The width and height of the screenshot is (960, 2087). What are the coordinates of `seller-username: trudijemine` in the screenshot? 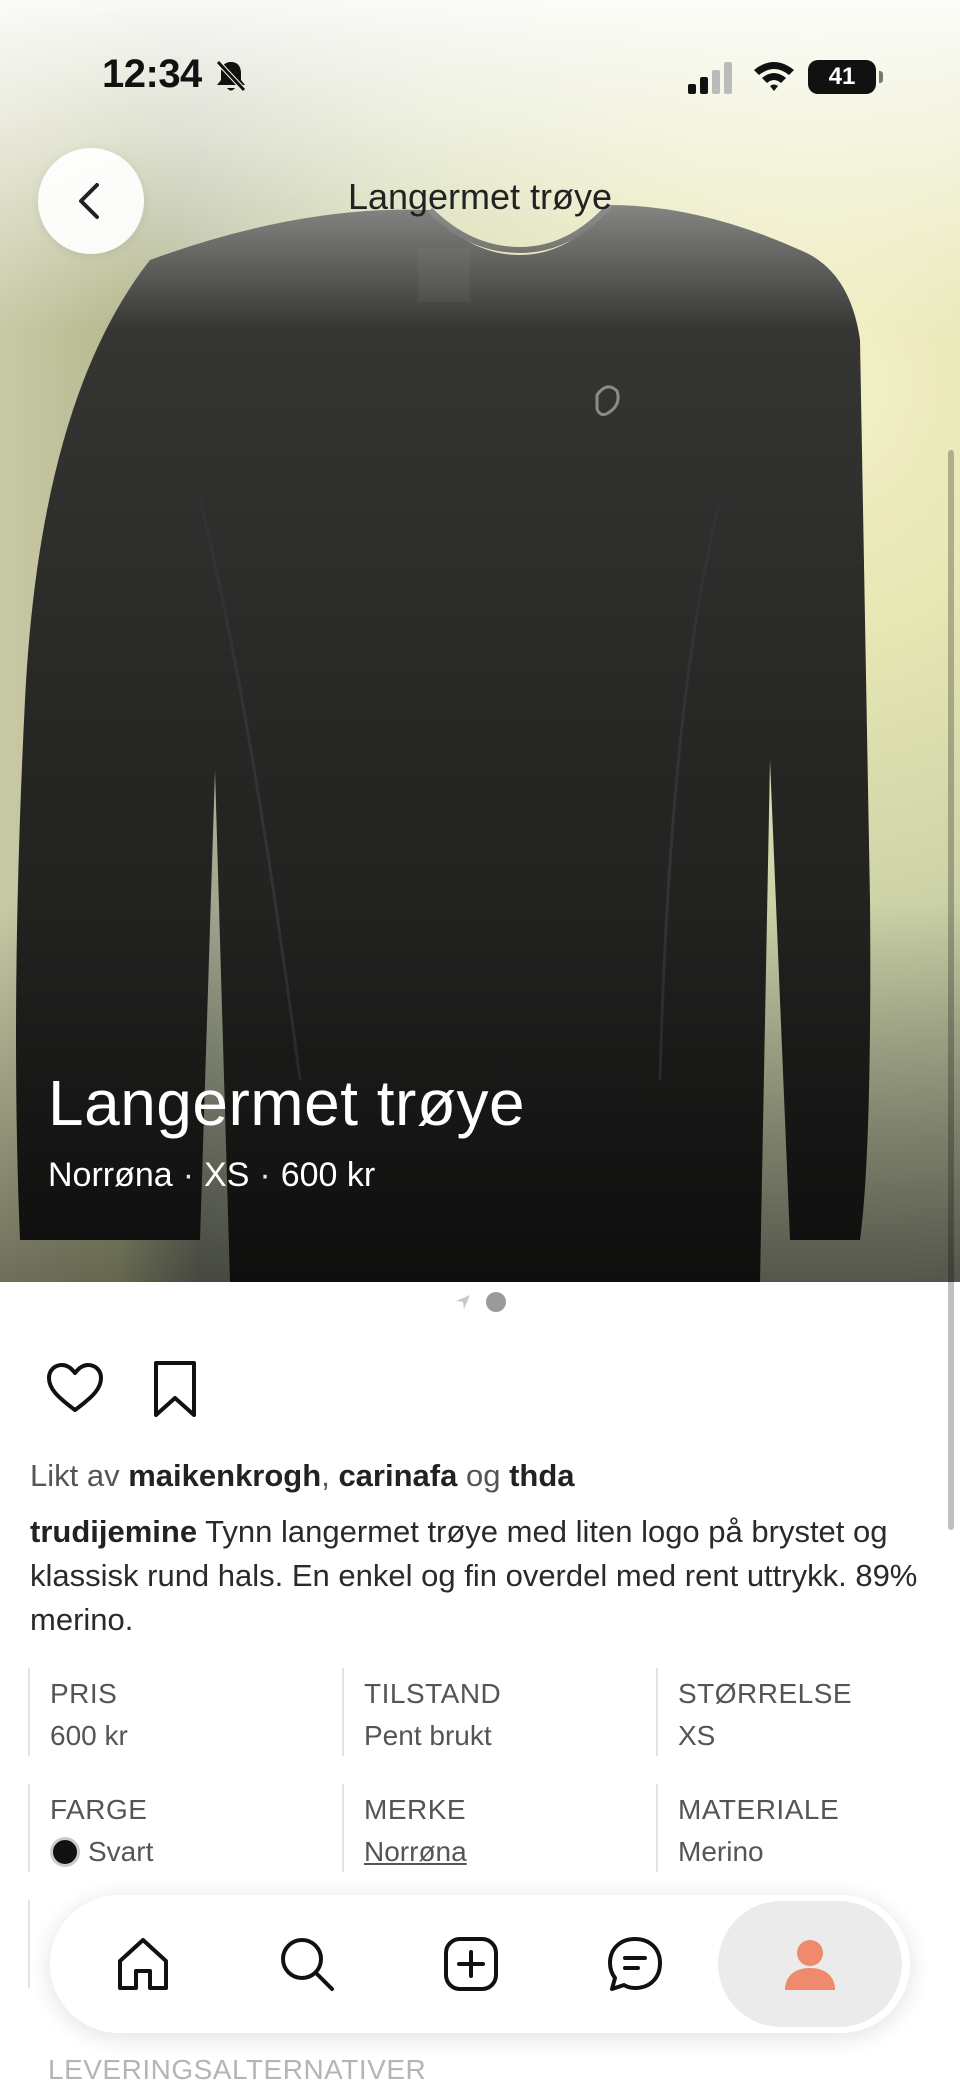 It's located at (113, 1531).